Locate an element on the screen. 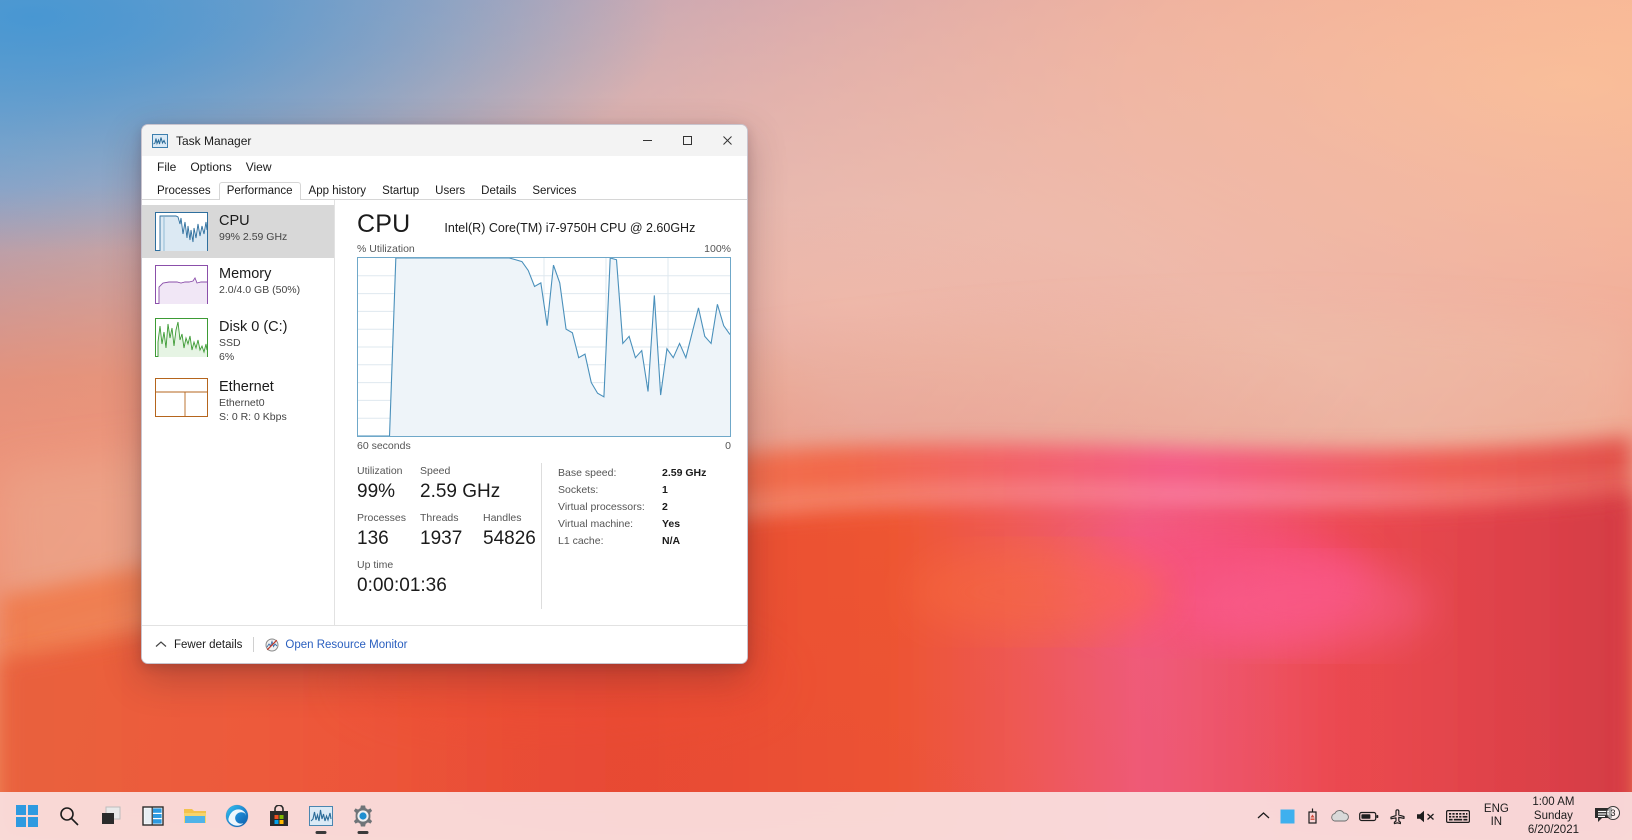 Image resolution: width=1632 pixels, height=840 pixels. stat-utilization-value: 99% is located at coordinates (376, 491).